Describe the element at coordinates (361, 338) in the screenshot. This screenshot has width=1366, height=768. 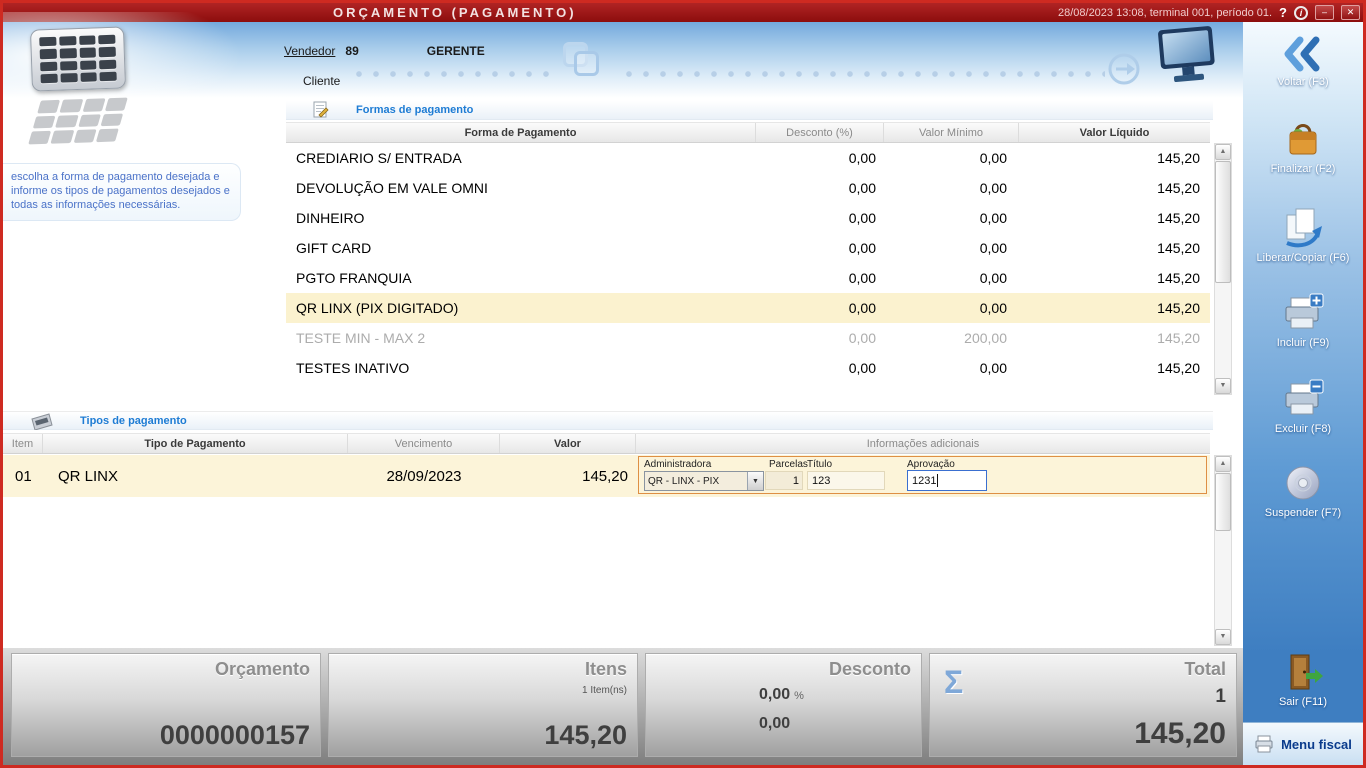
I see `forma-name: TESTE MIN - MAX 2` at that location.